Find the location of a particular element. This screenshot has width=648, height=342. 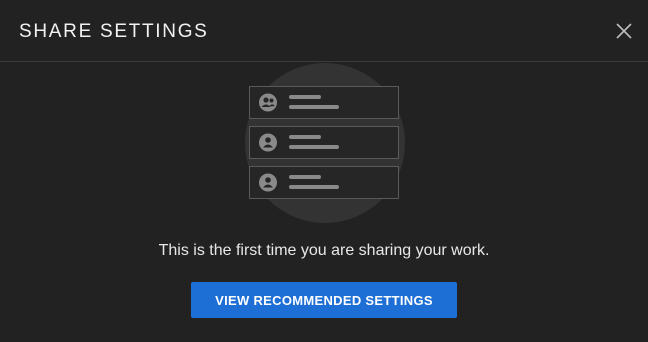

share-illustration is located at coordinates (325, 143).